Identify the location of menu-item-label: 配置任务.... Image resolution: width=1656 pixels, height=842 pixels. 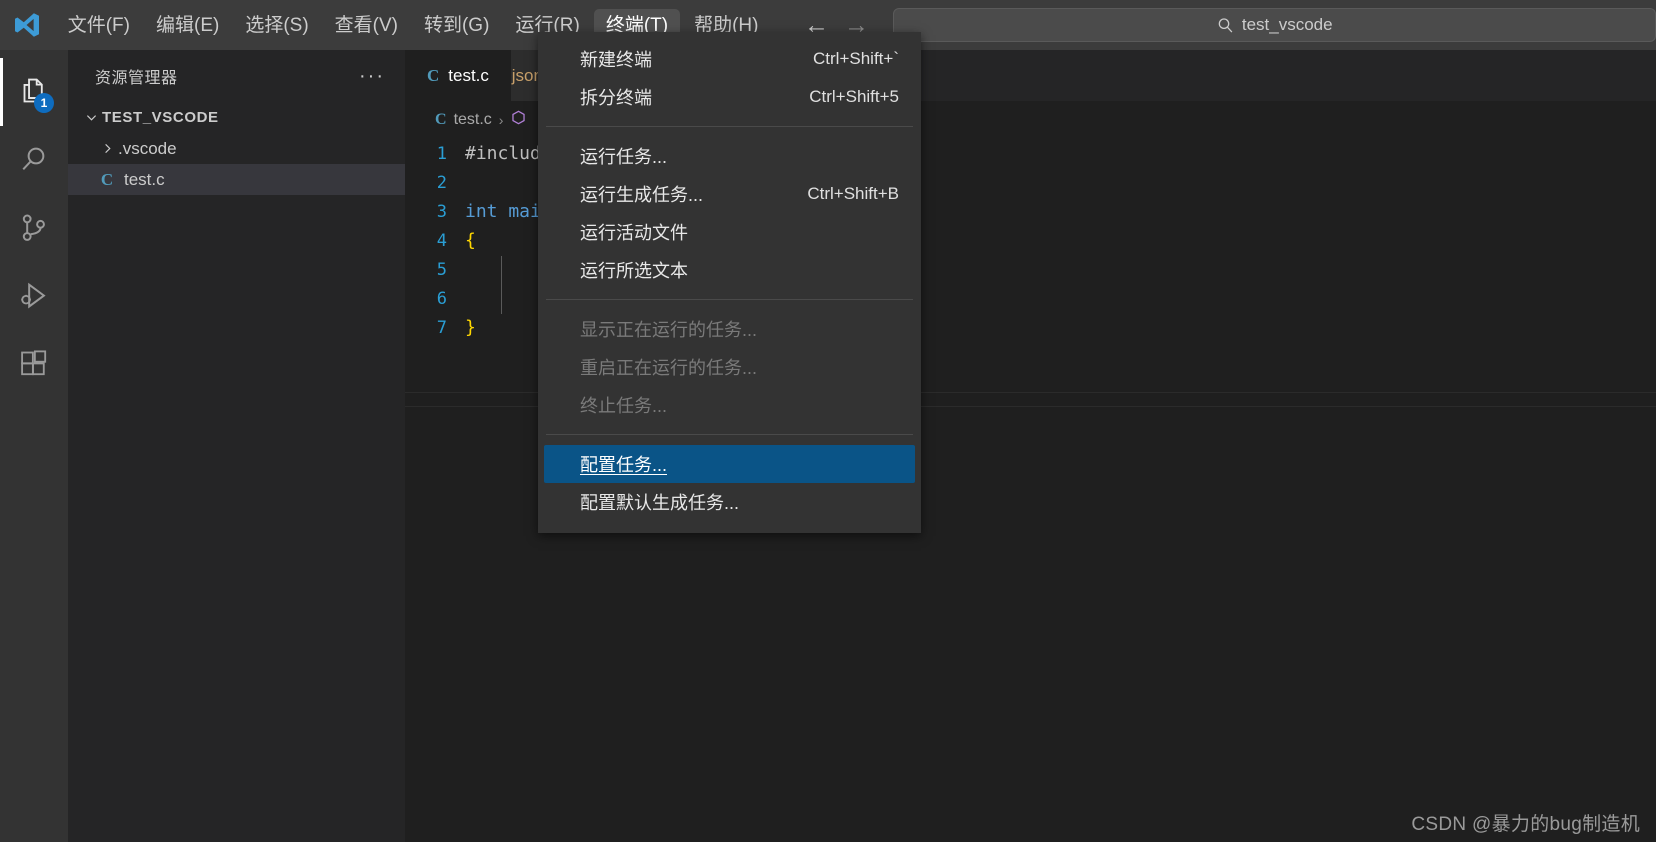
(624, 465).